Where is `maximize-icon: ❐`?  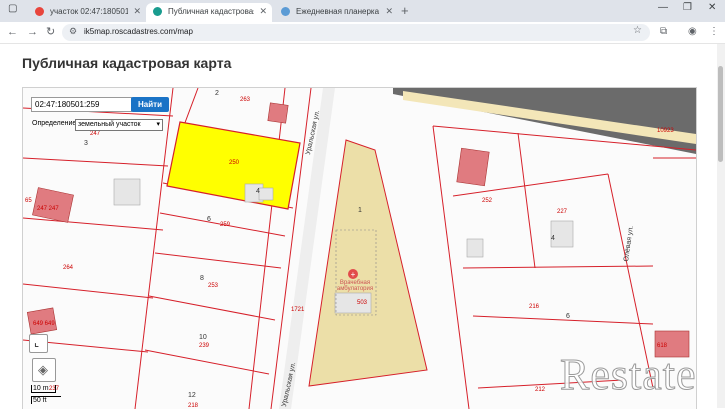
maximize-icon: ❐ is located at coordinates (687, 7).